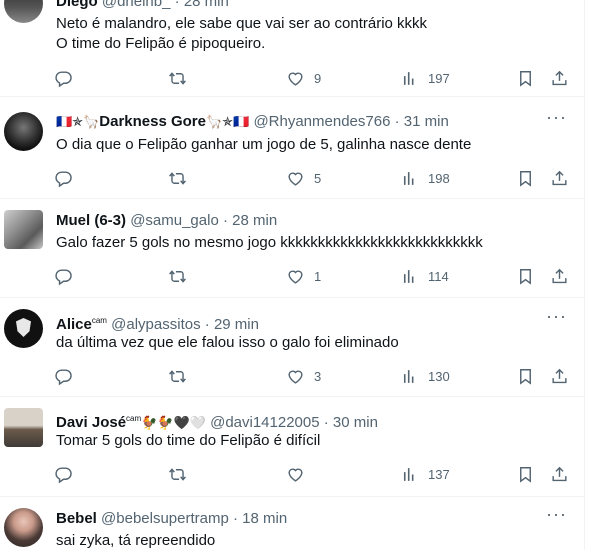 Image resolution: width=598 pixels, height=556 pixels. I want to click on author-name: Bebel, so click(76, 518).